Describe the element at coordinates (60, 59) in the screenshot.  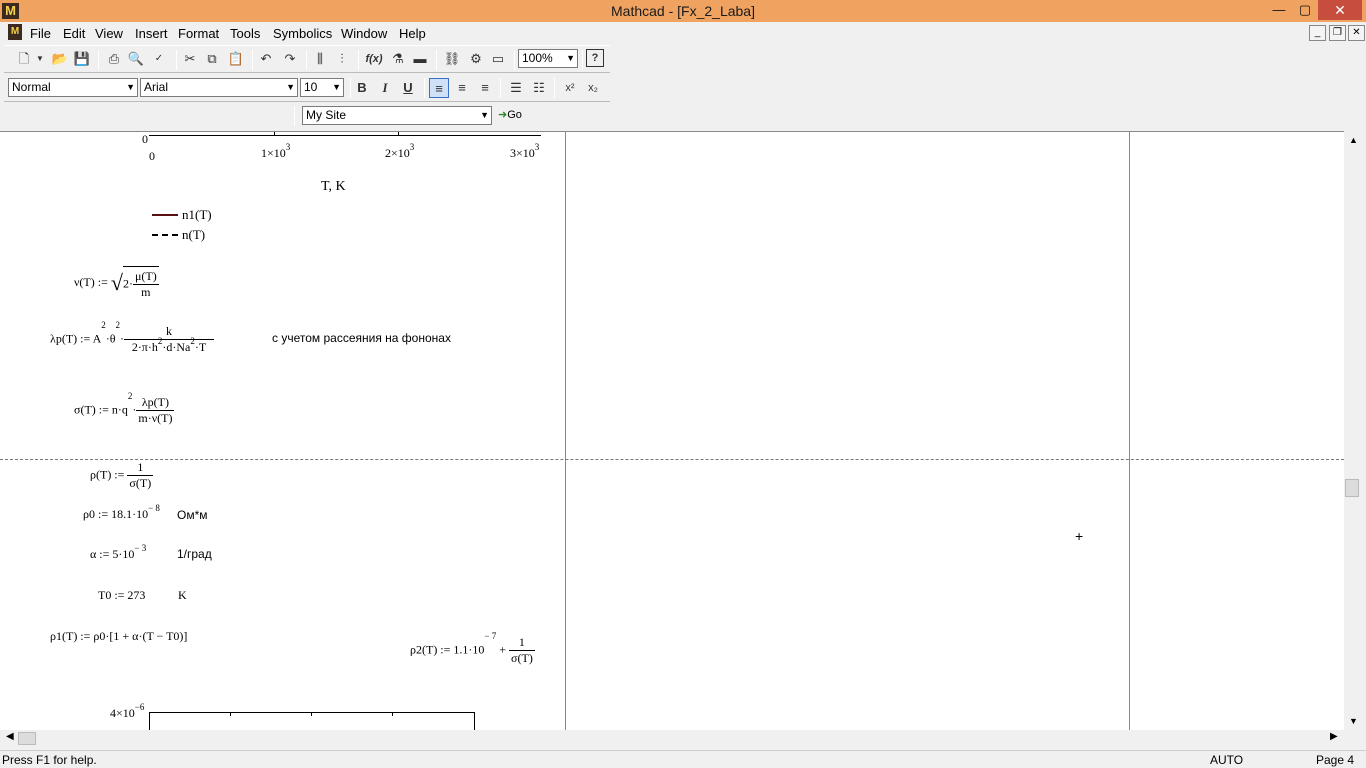
I see `open-folder-icon: 📂` at that location.